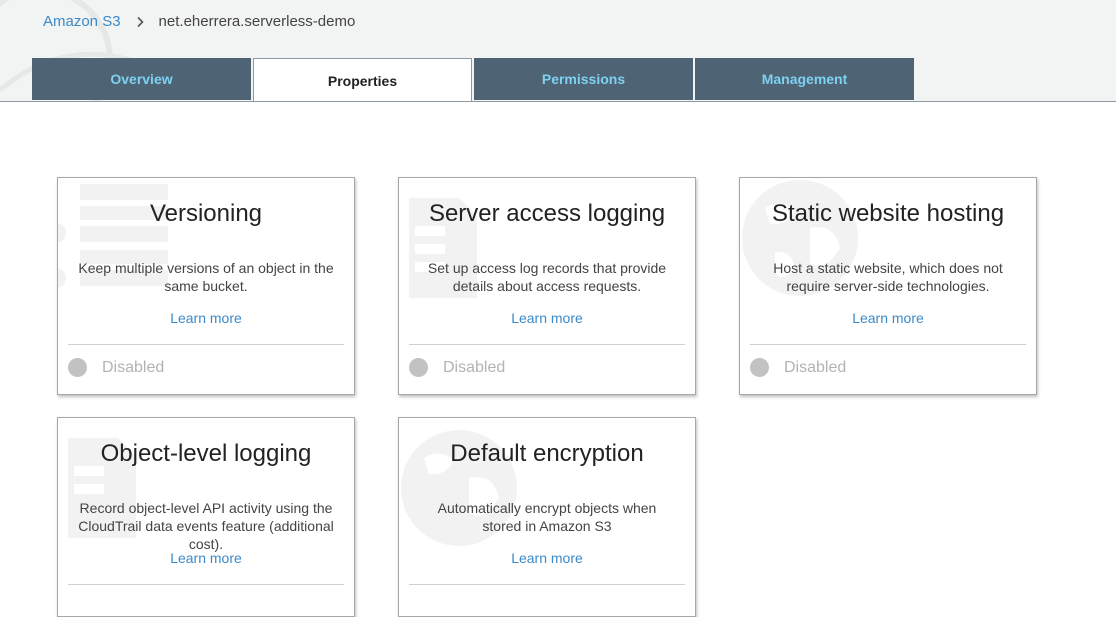  Describe the element at coordinates (583, 79) in the screenshot. I see `tab-permissions: Permissions` at that location.